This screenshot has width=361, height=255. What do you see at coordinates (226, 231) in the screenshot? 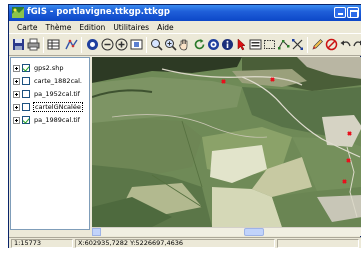
I see `horizontal-scrollbar` at bounding box center [226, 231].